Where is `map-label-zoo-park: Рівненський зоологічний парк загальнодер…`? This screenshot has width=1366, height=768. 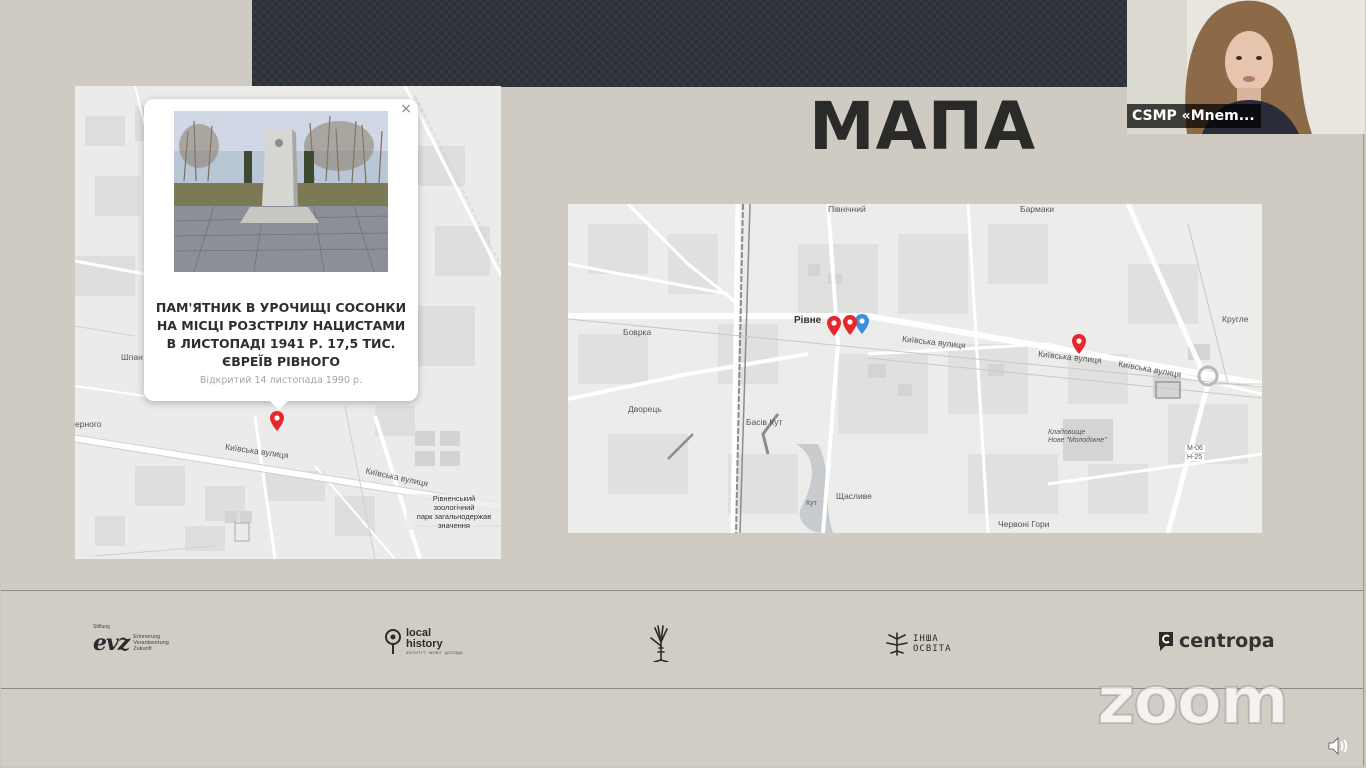 map-label-zoo-park: Рівненський зоологічний парк загальнодер… is located at coordinates (453, 512).